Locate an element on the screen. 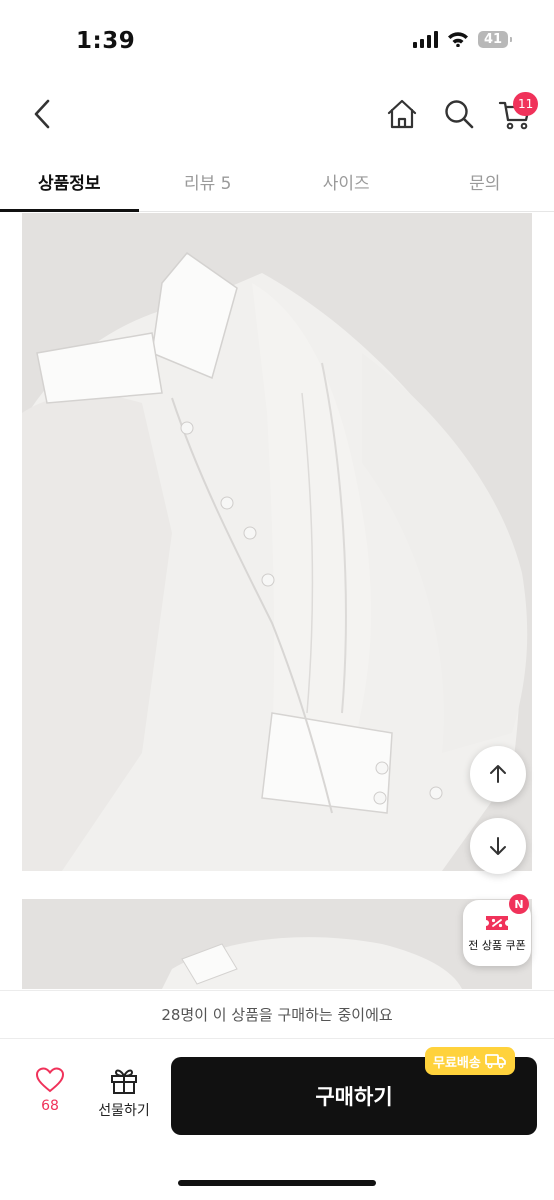 This screenshot has height=1200, width=554. status-icons: 41 is located at coordinates (462, 39).